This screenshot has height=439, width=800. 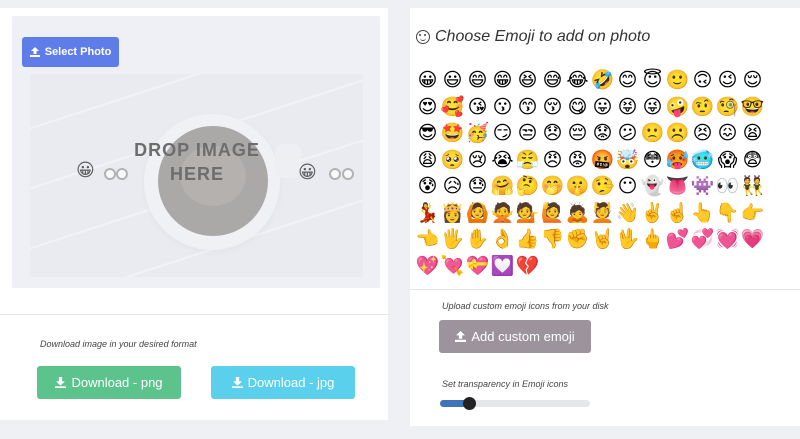 I want to click on emoji-option: 😛, so click(x=602, y=107).